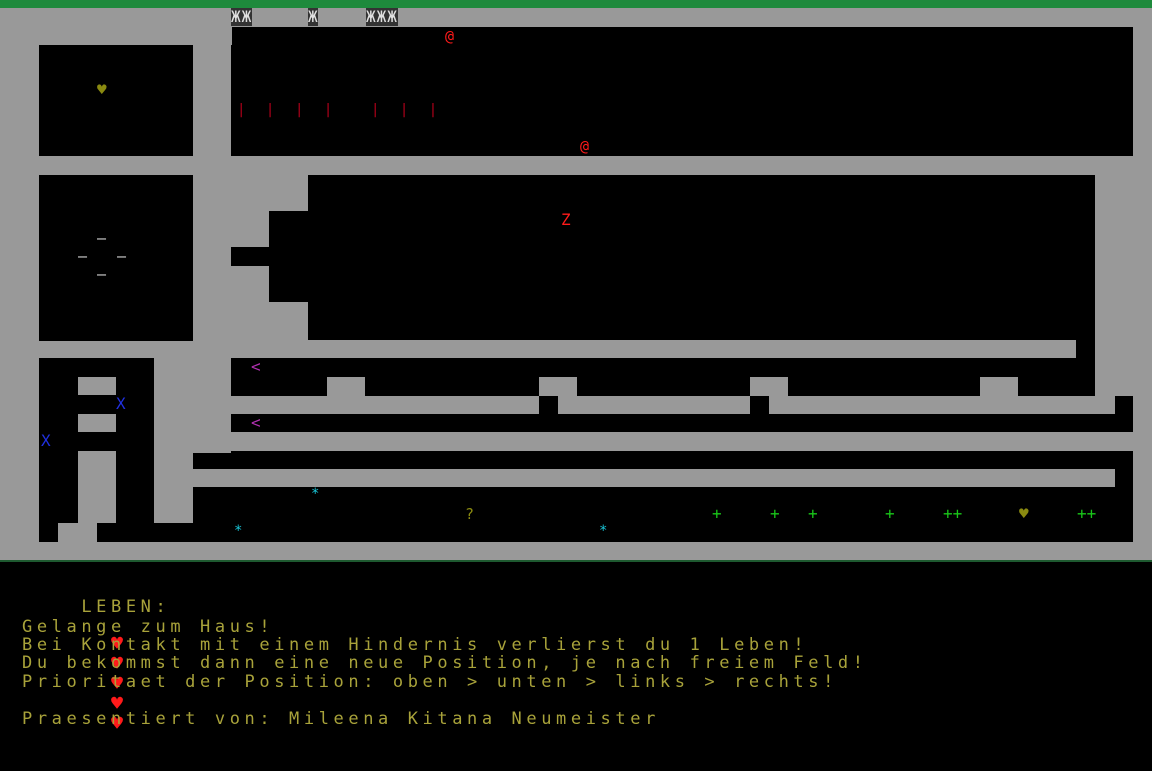 The image size is (1152, 771). What do you see at coordinates (121, 403) in the screenshot?
I see `x-mark-1: X` at bounding box center [121, 403].